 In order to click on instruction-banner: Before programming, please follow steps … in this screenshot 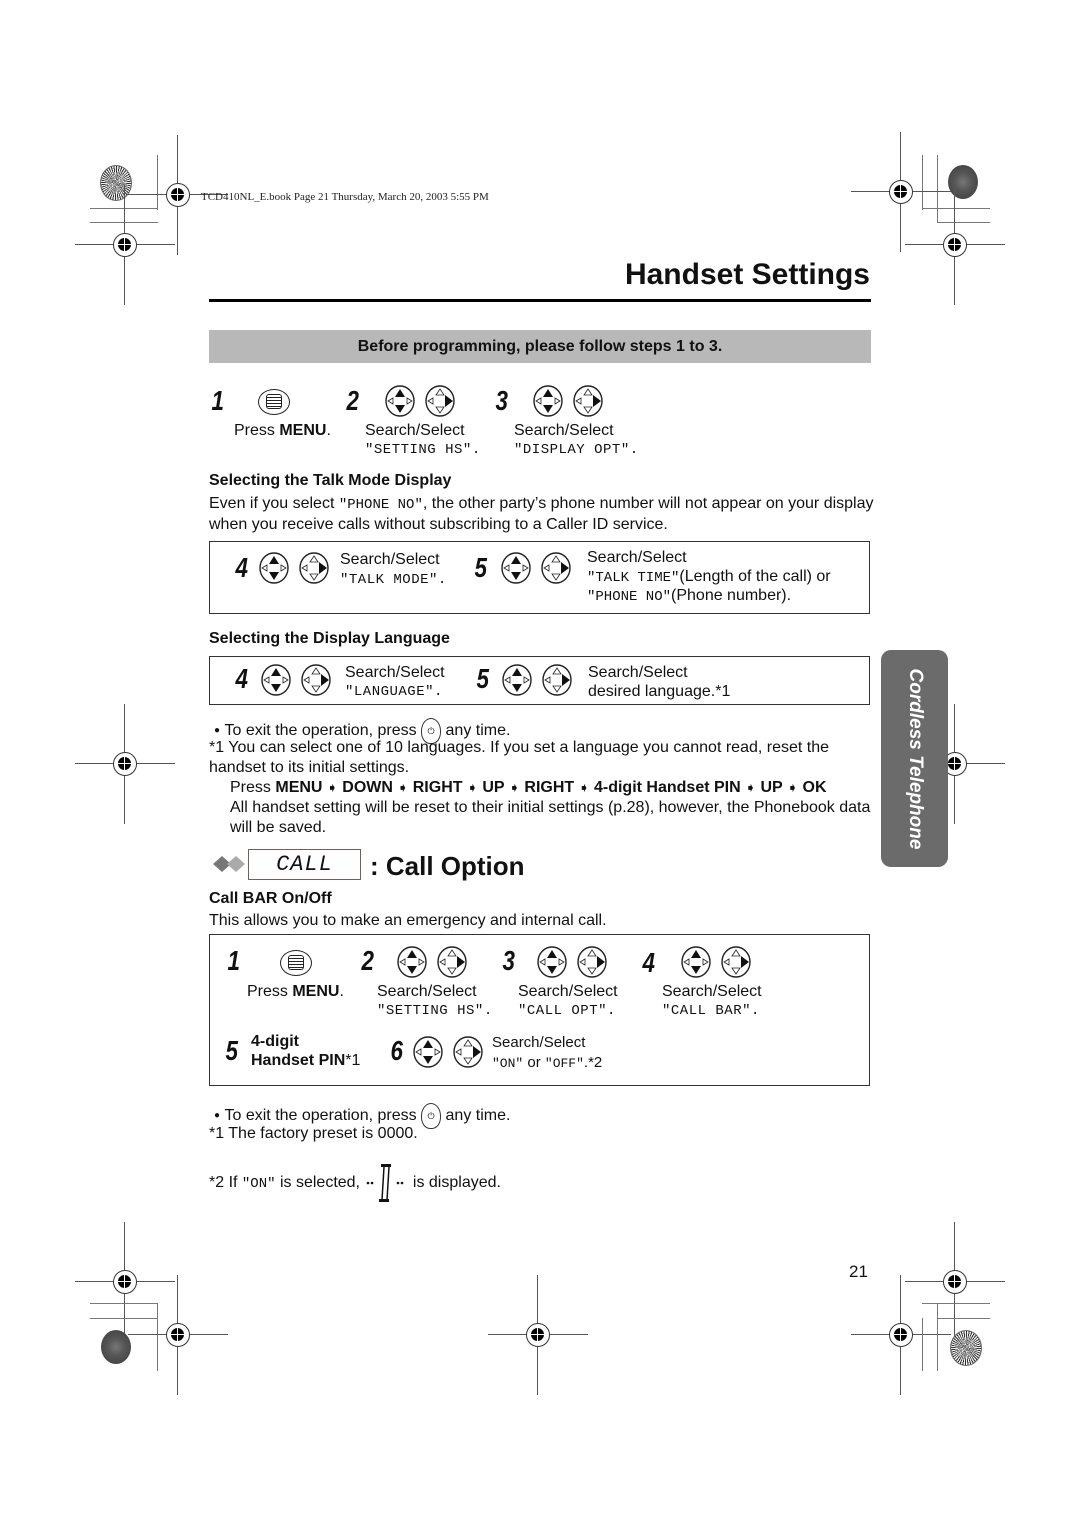, I will do `click(540, 346)`.